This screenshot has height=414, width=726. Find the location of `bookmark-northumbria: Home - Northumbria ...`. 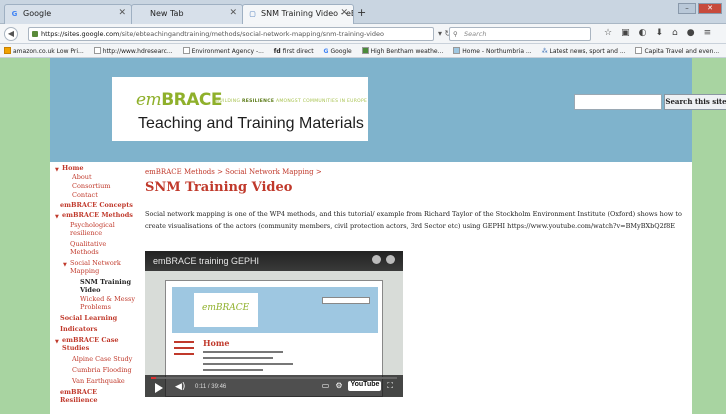

bookmark-northumbria: Home - Northumbria ... is located at coordinates (492, 49).